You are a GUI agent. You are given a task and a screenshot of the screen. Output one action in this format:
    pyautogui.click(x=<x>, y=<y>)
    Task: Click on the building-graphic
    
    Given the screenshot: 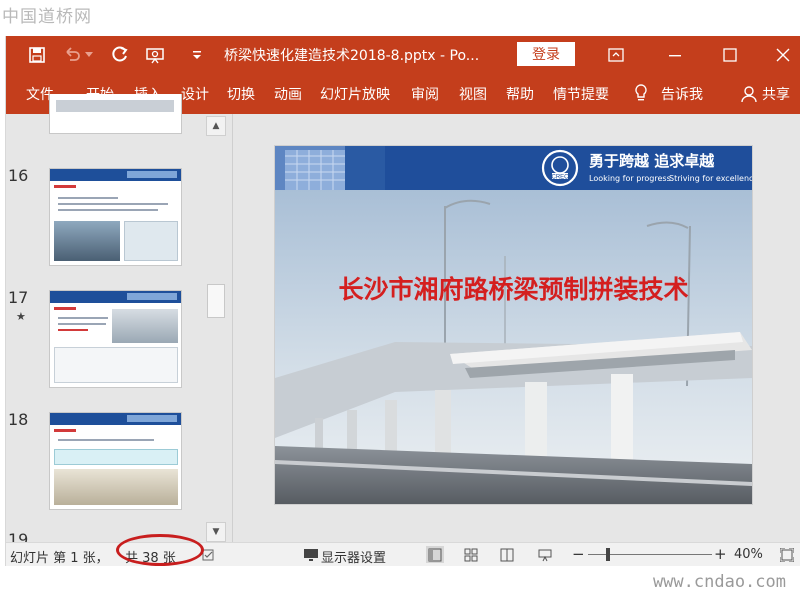 What is the action you would take?
    pyautogui.click(x=330, y=168)
    